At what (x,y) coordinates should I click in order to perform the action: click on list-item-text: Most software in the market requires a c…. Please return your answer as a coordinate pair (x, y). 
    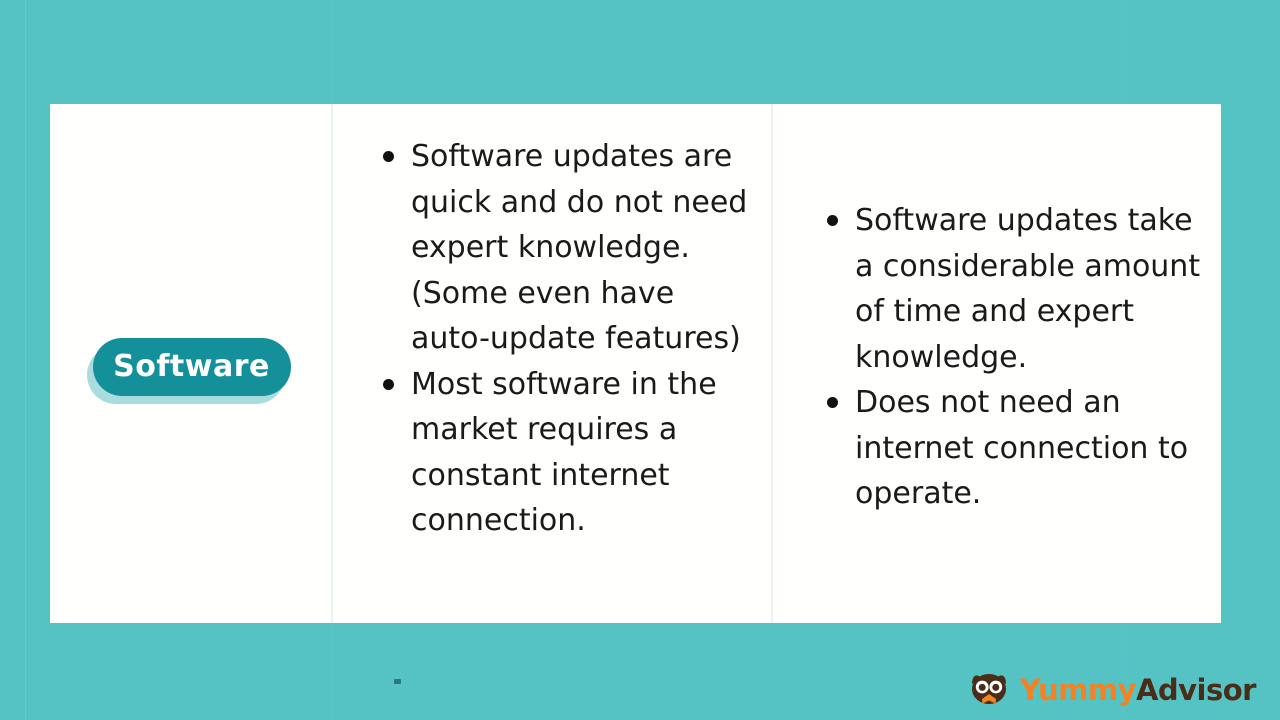
    Looking at the image, I should click on (564, 452).